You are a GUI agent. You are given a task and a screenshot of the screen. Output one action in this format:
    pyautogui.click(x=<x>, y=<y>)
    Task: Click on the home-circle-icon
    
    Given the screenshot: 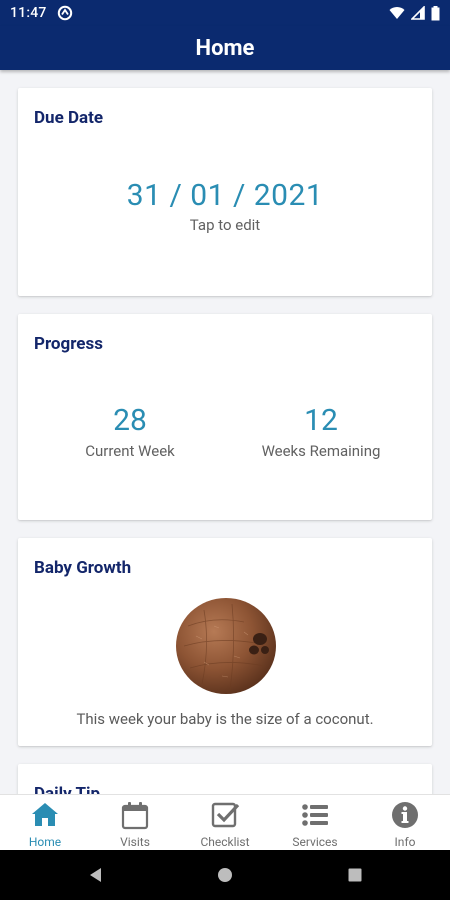 What is the action you would take?
    pyautogui.click(x=225, y=875)
    